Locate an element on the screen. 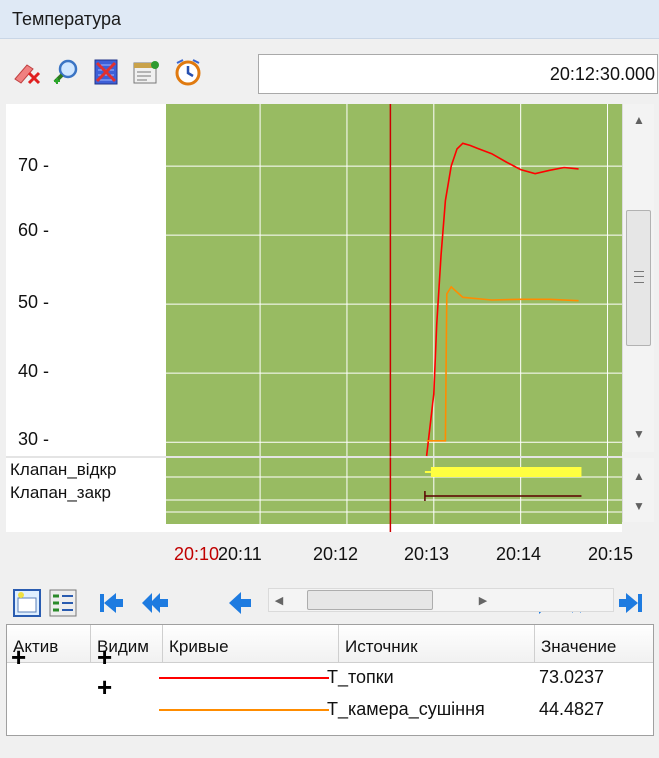  x-tick-label: 20:13 is located at coordinates (427, 554).